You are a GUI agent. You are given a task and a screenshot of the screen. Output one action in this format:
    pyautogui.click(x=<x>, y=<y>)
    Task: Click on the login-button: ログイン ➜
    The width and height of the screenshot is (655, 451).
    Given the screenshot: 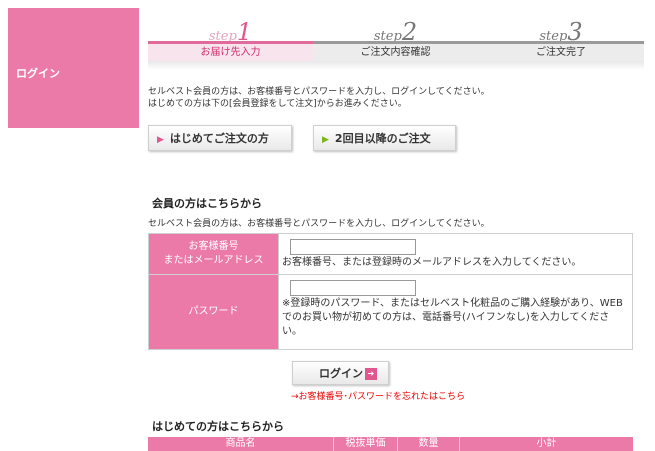 What is the action you would take?
    pyautogui.click(x=340, y=373)
    